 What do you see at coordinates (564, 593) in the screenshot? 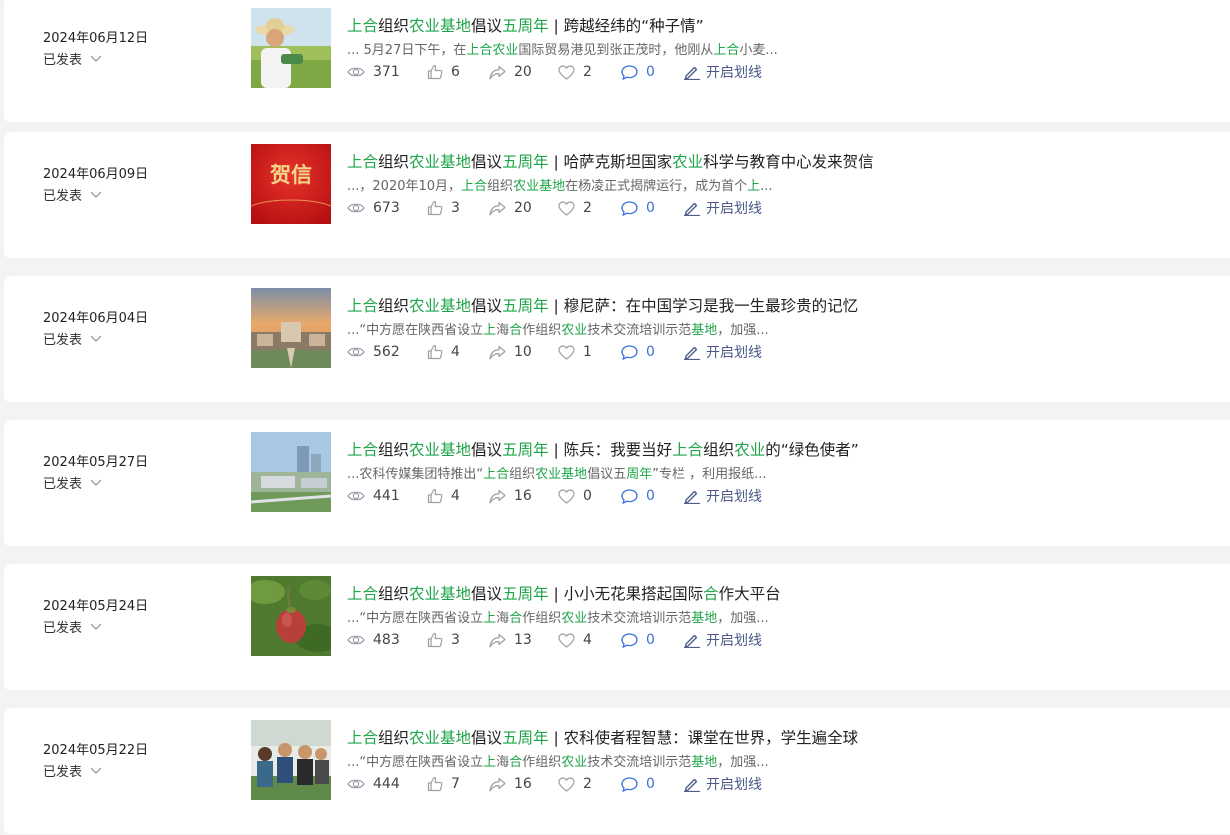
I see `article-title: 上合组织农业基地倡议五周年 | 小小无花果搭起国际合作大平台` at bounding box center [564, 593].